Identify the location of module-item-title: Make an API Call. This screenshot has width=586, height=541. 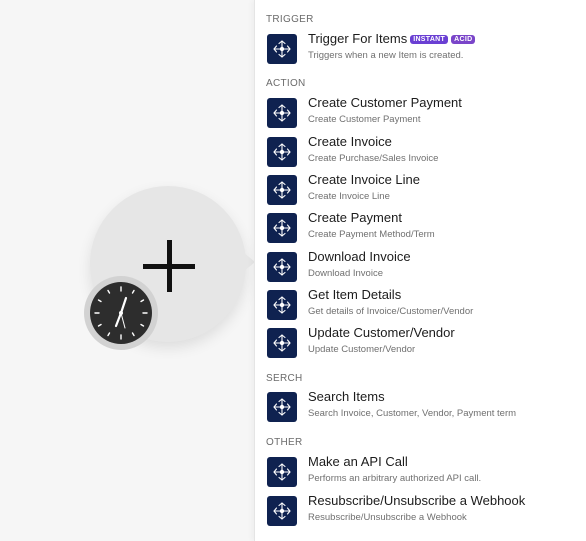
(358, 461).